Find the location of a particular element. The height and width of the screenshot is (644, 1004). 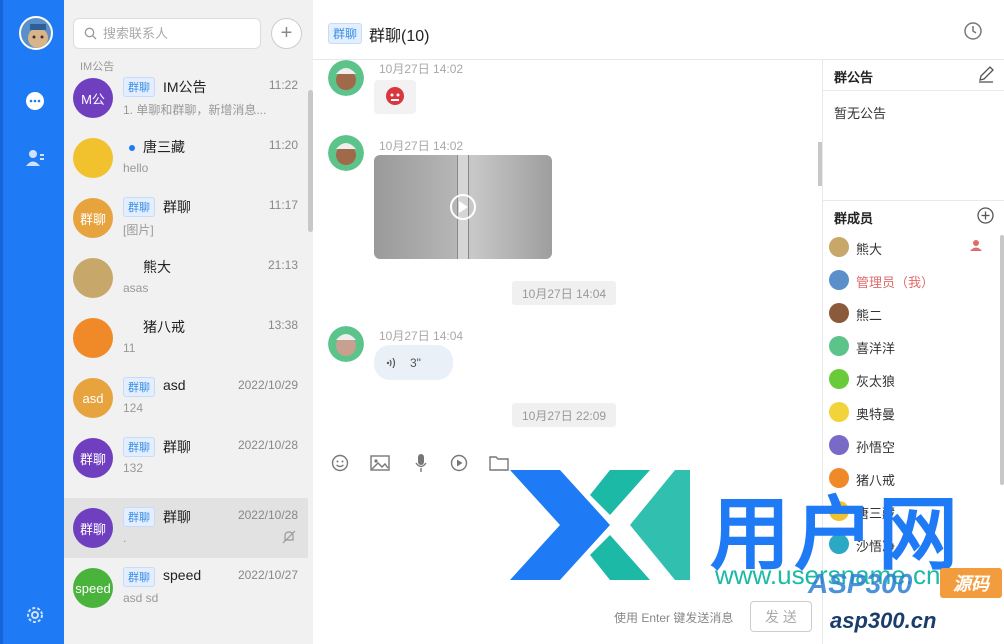

watermark-logo-icon is located at coordinates (600, 525).